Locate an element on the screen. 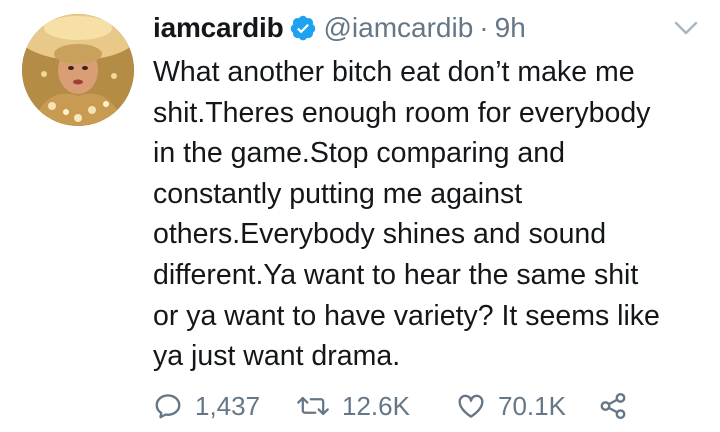 Image resolution: width=720 pixels, height=432 pixels. share-icon is located at coordinates (613, 406).